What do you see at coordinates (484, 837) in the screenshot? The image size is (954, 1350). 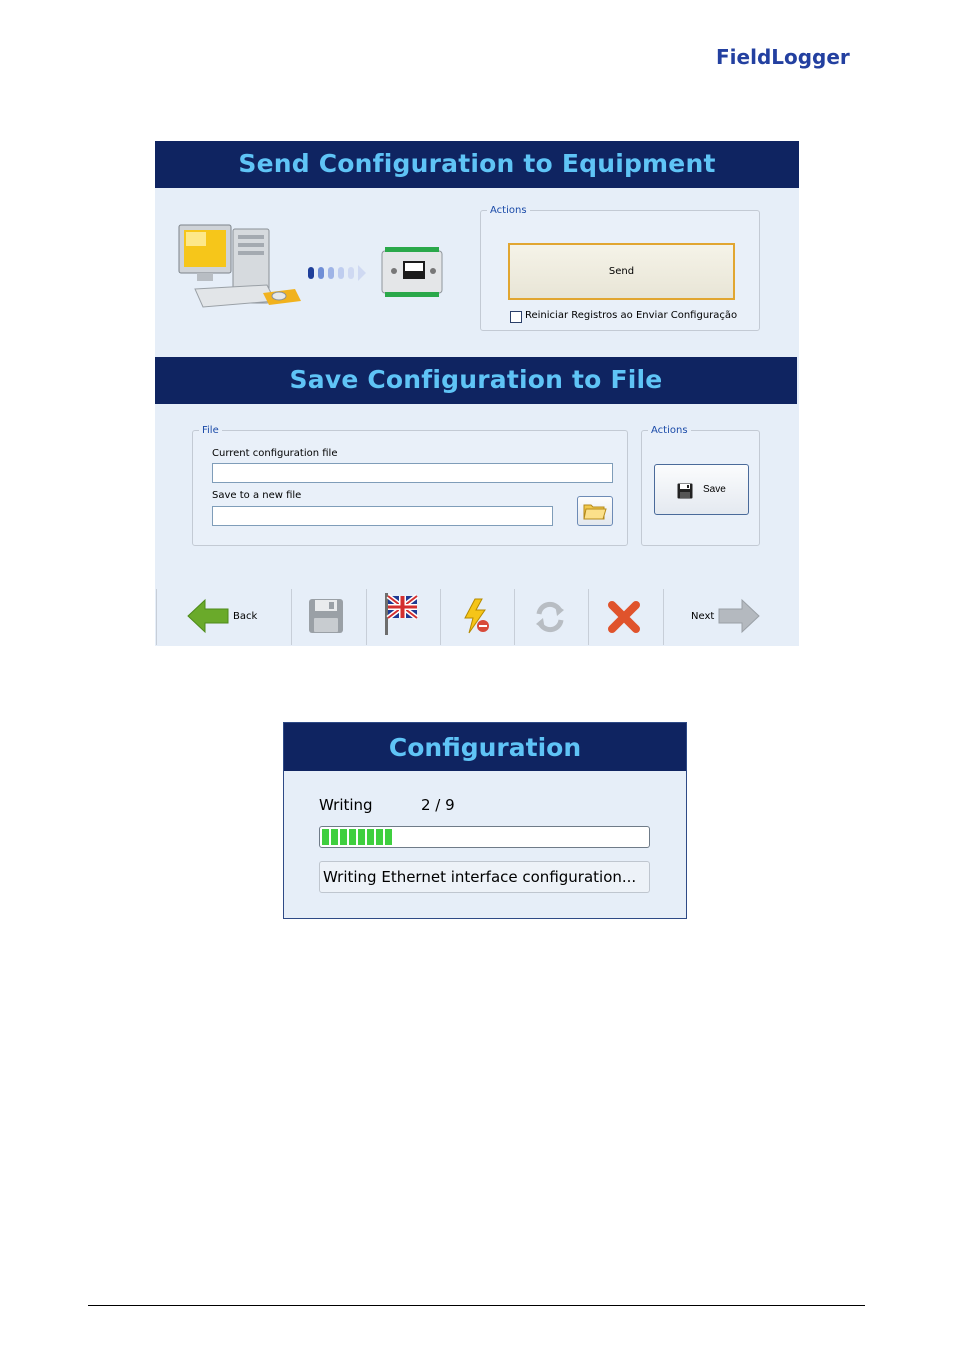 I see `progress-bar` at bounding box center [484, 837].